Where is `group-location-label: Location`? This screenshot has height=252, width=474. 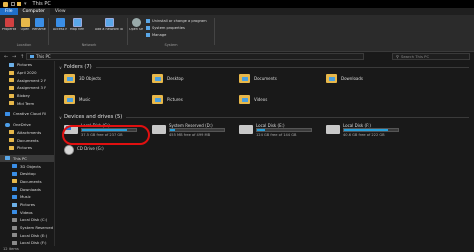 group-location-label: Location is located at coordinates (24, 45).